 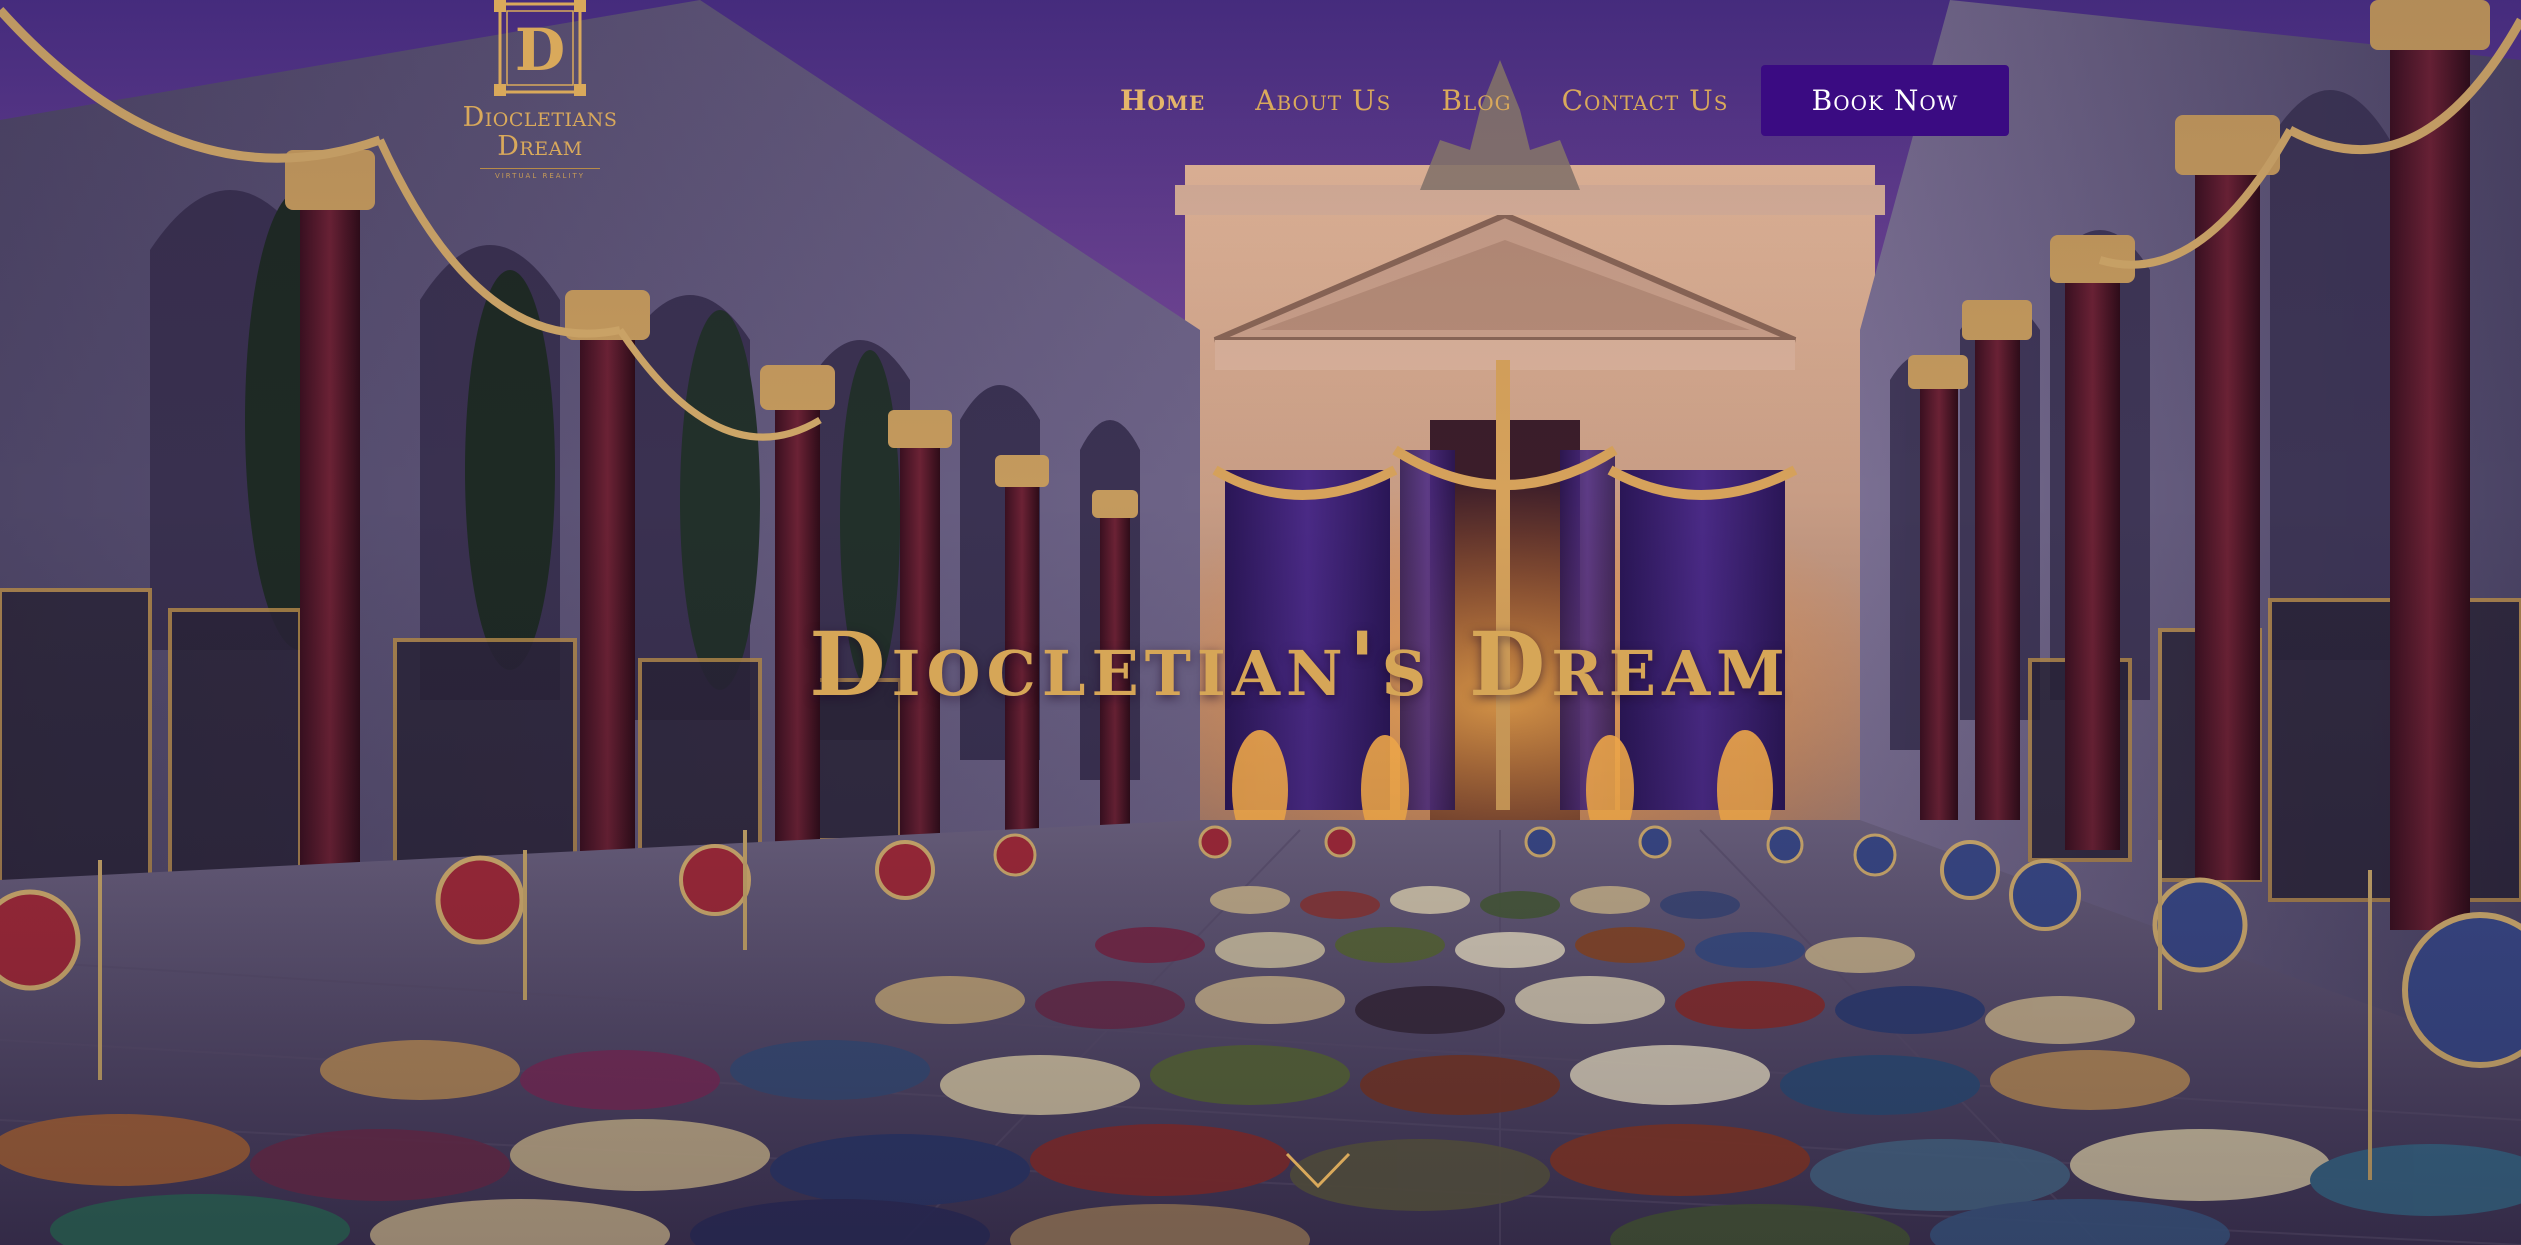 I want to click on book-now-button: Book Now, so click(x=1885, y=100).